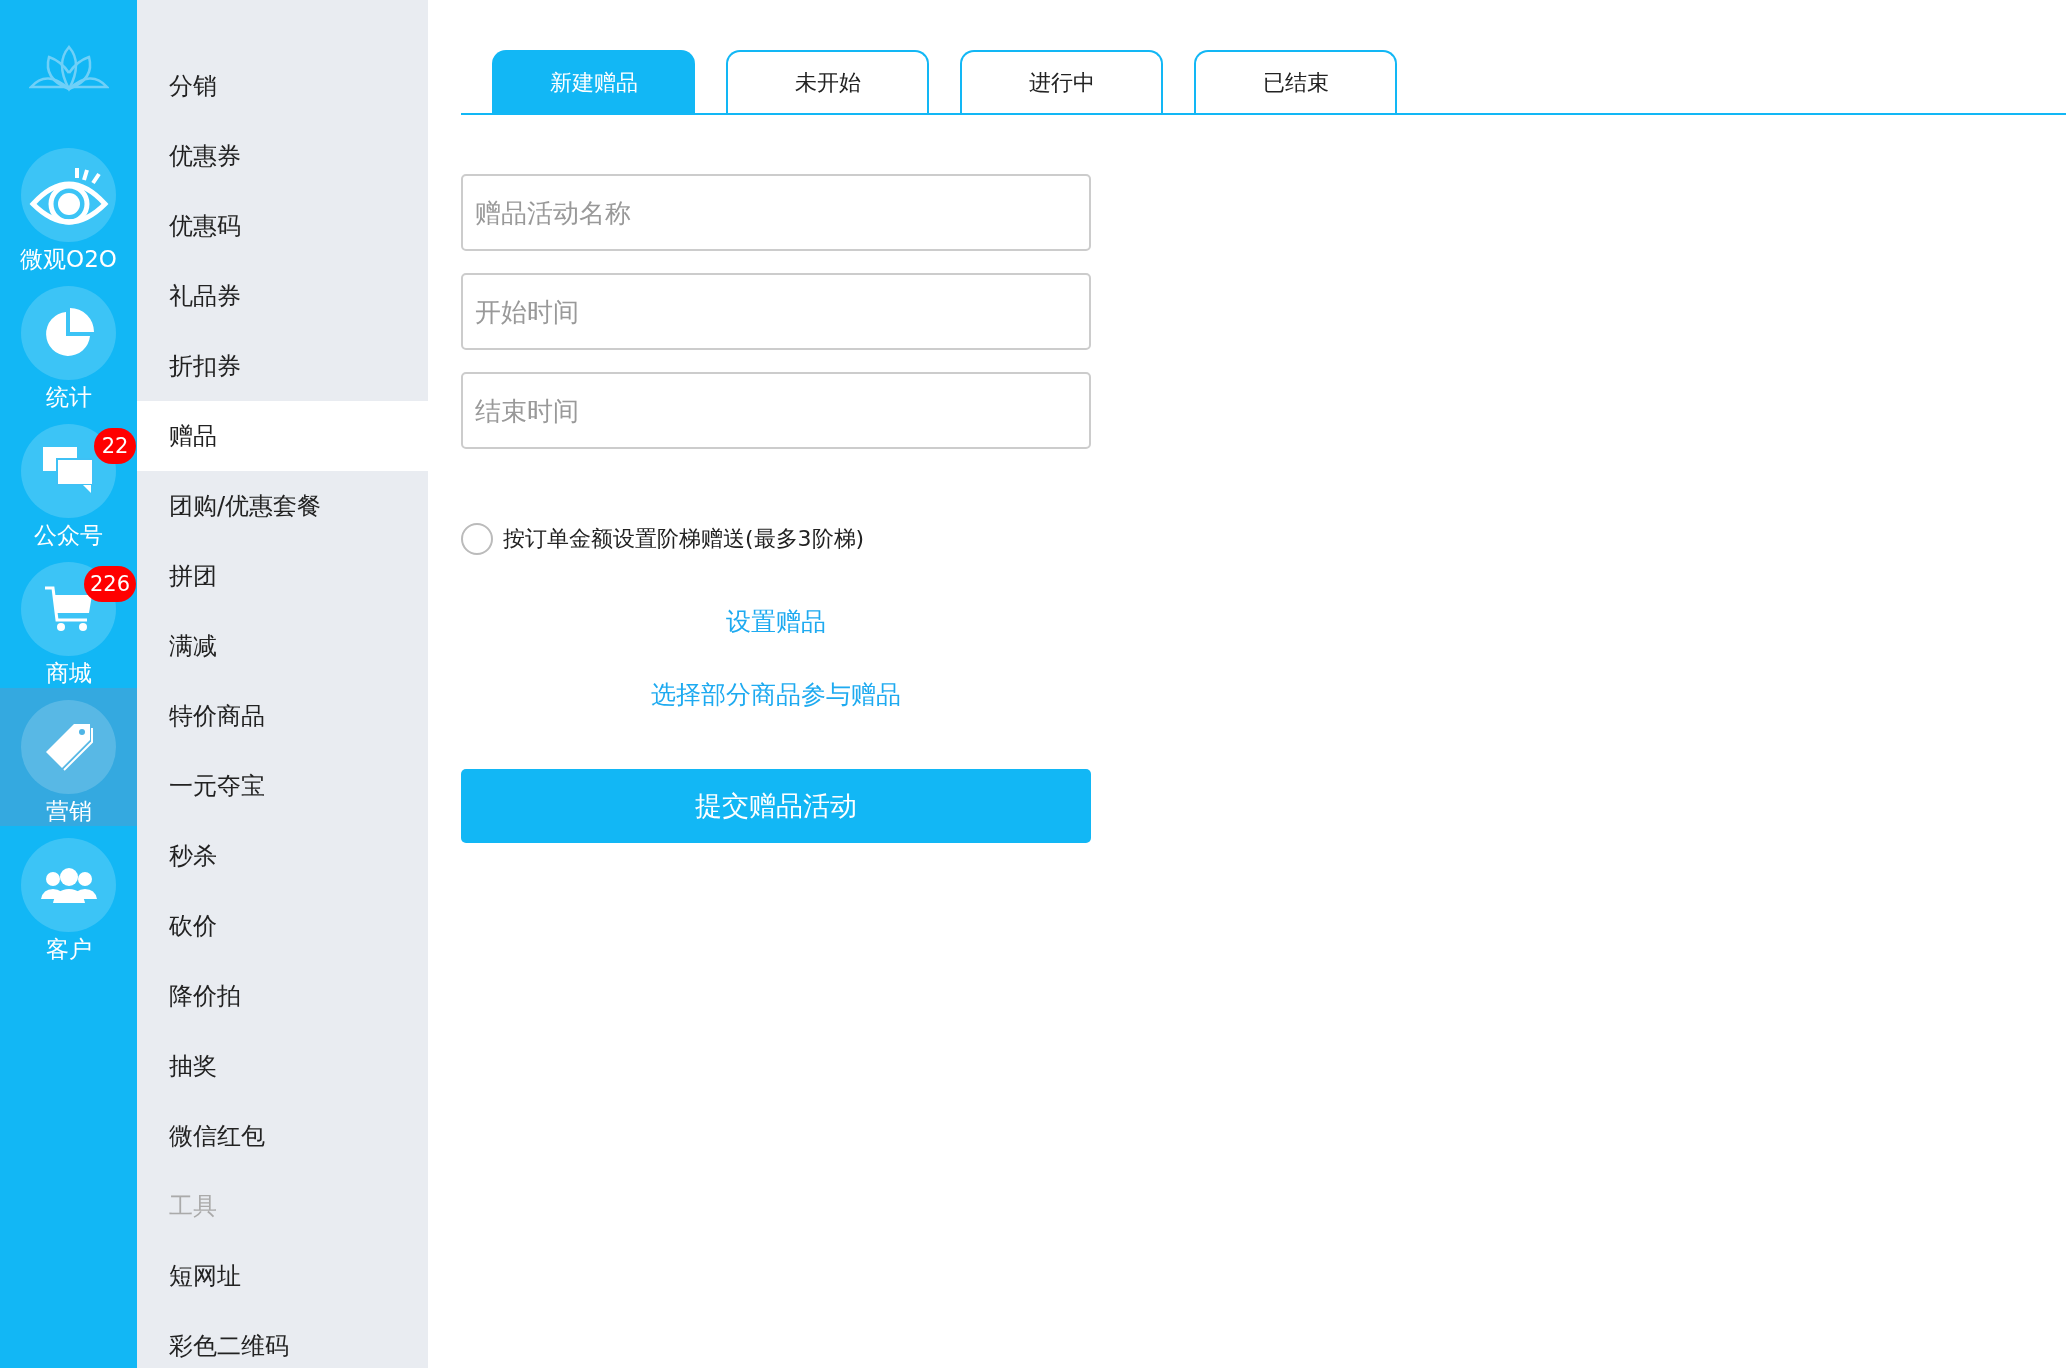 The image size is (2066, 1368). Describe the element at coordinates (282, 1136) in the screenshot. I see `menu-item: 微信红包` at that location.